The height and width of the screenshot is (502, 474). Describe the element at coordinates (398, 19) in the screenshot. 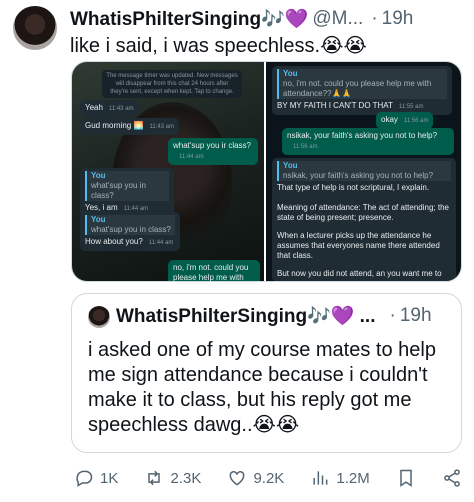

I see `tweet-time: 19h` at that location.